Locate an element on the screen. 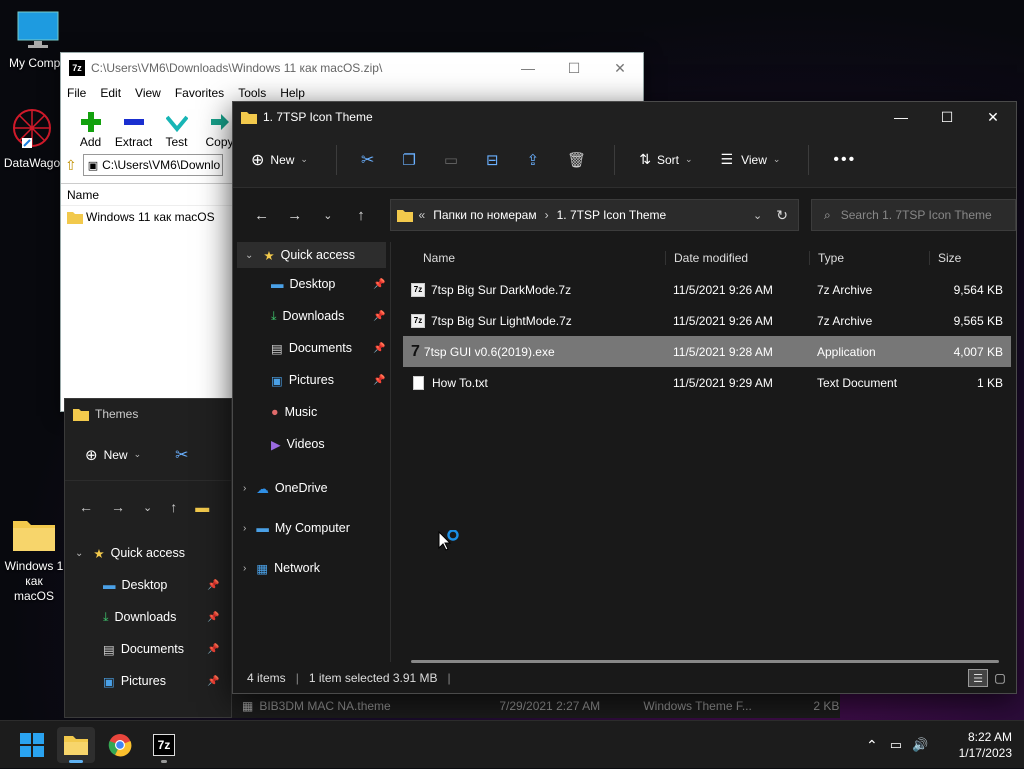 The height and width of the screenshot is (769, 1024). tiles-view-button: ▢ is located at coordinates (1000, 678).